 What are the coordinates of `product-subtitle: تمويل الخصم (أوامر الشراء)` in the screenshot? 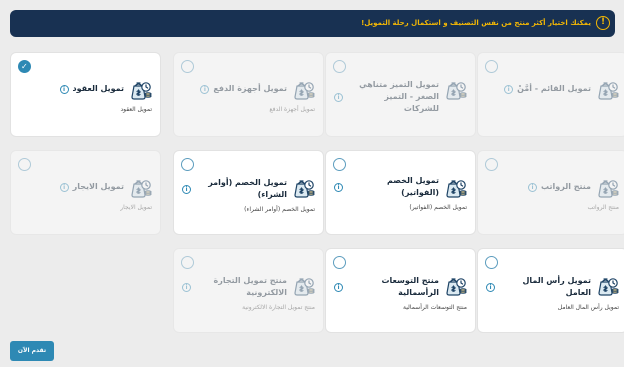 It's located at (279, 209).